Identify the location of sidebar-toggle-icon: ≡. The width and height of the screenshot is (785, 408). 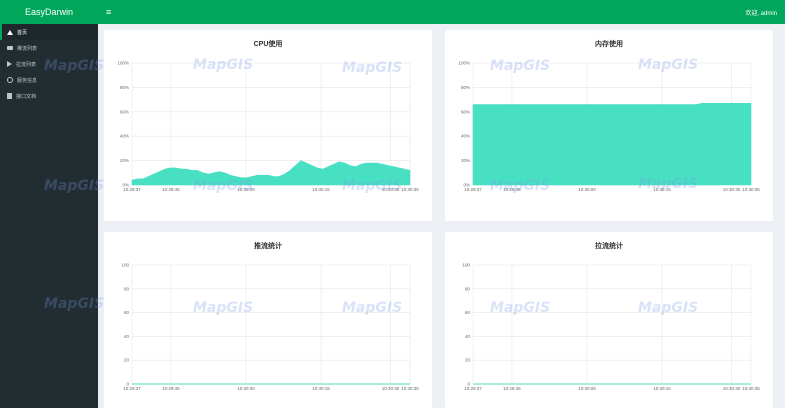
(108, 12).